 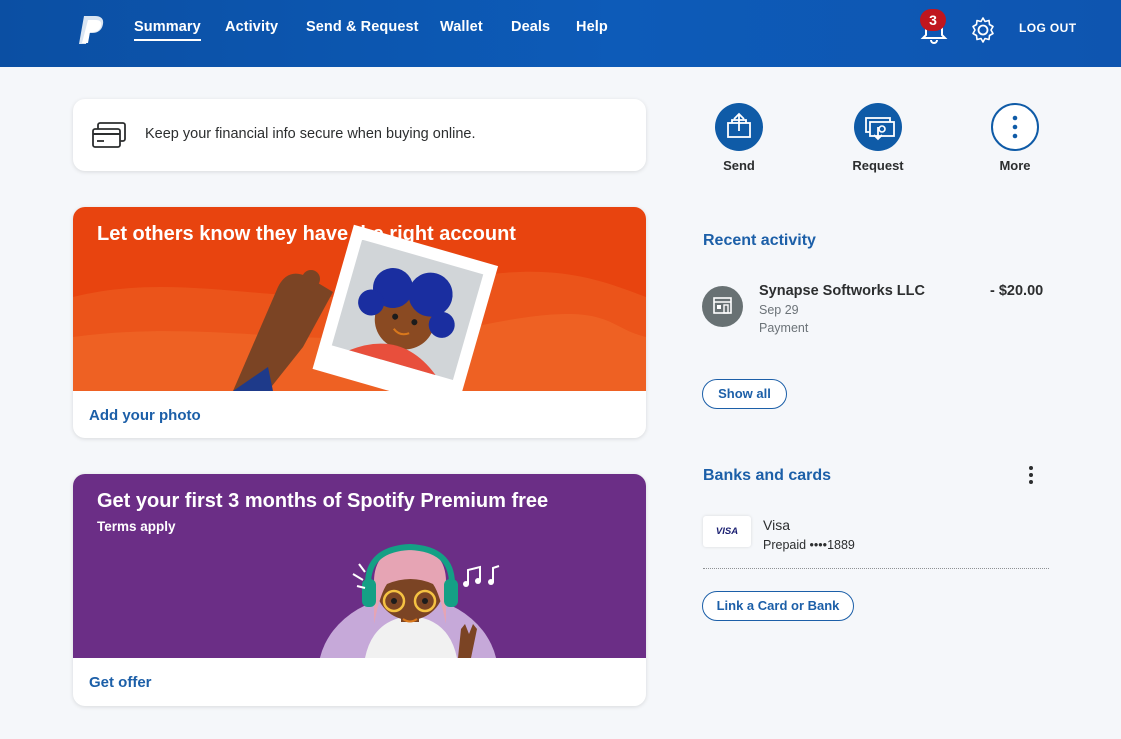 I want to click on nav-deals: Deals, so click(x=530, y=27).